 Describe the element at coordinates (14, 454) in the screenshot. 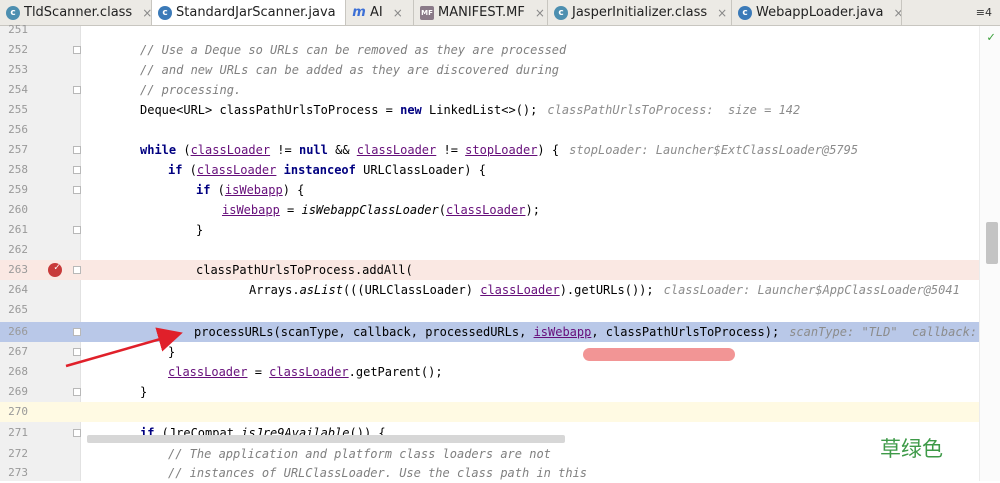

I see `line-number: 272` at that location.